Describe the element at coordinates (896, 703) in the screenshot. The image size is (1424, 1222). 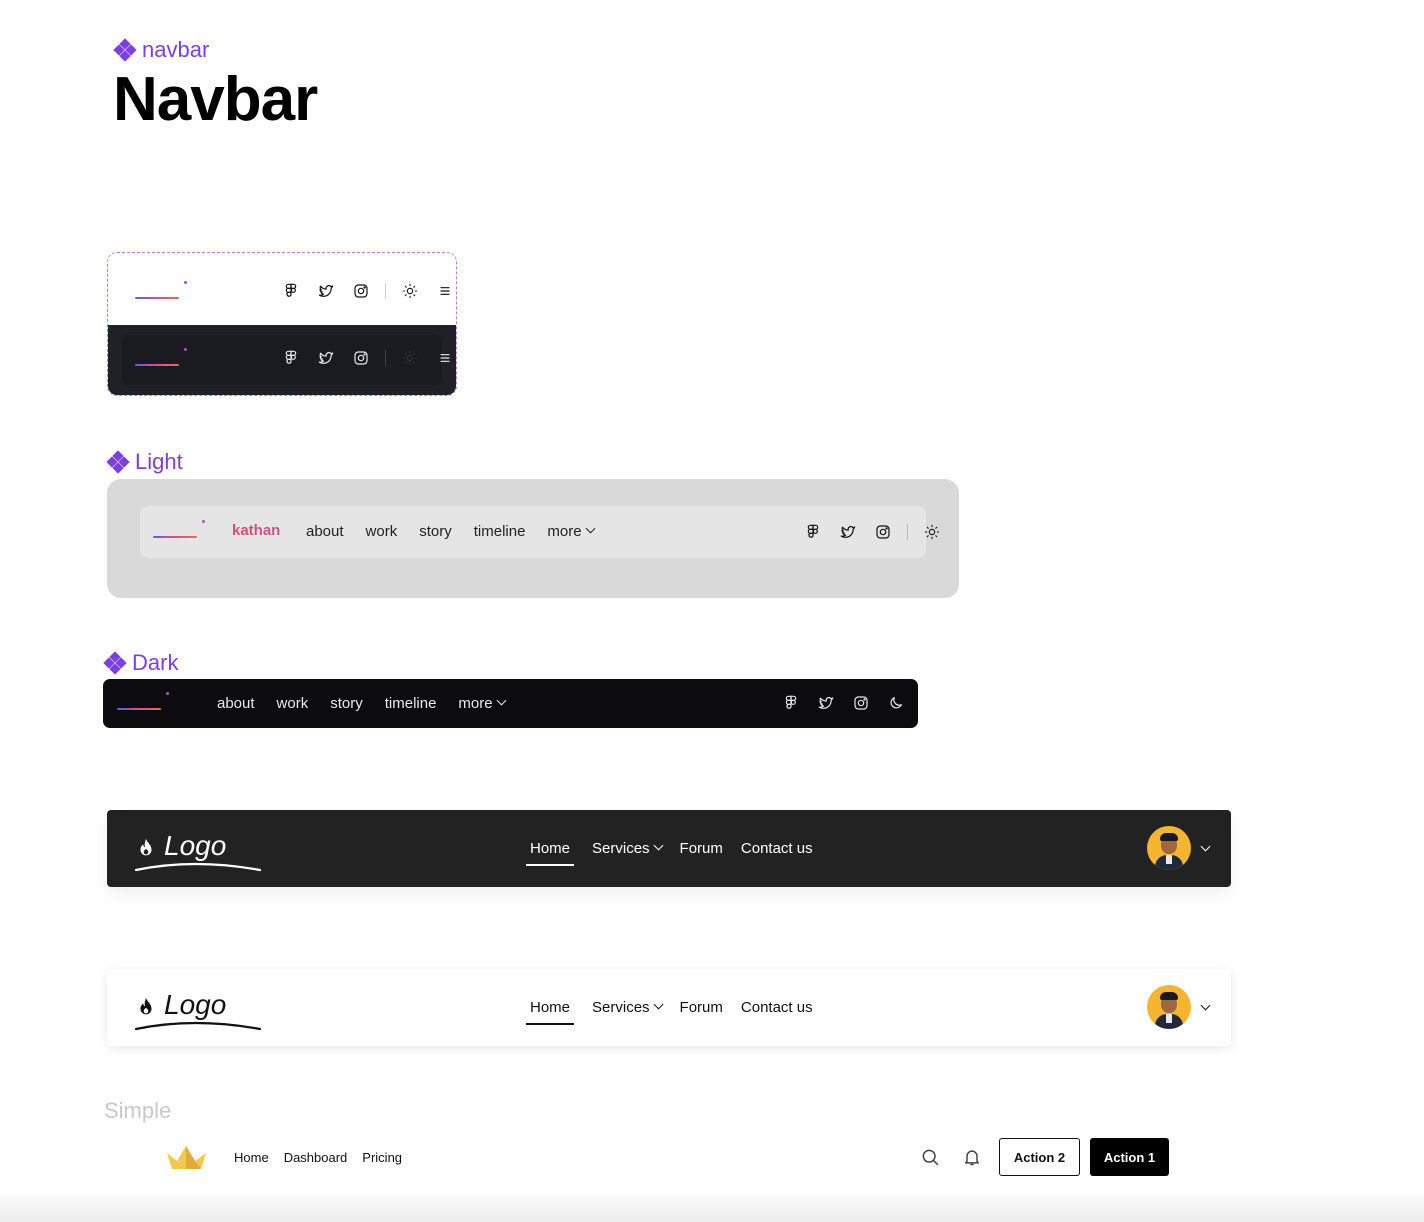
I see `moon-icon` at that location.